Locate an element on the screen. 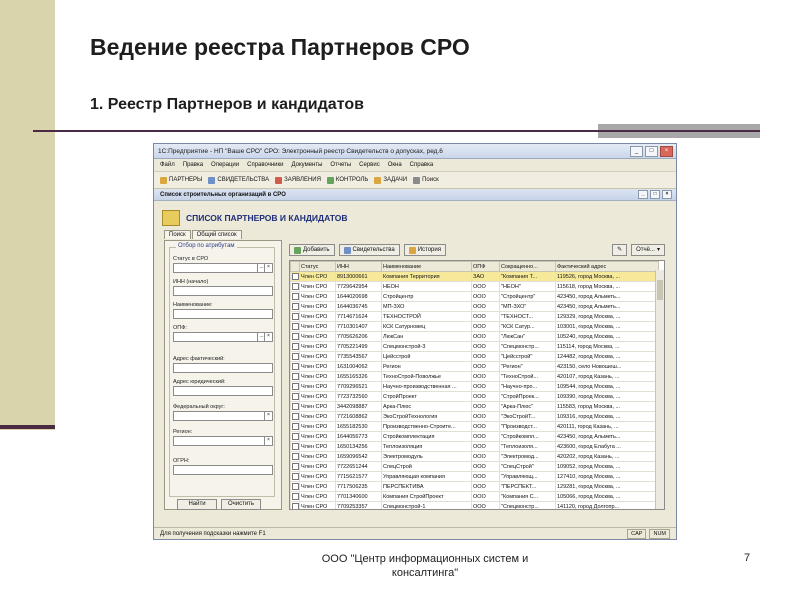 The width and height of the screenshot is (800, 600). menu-item-edit: Правка is located at coordinates (193, 165).